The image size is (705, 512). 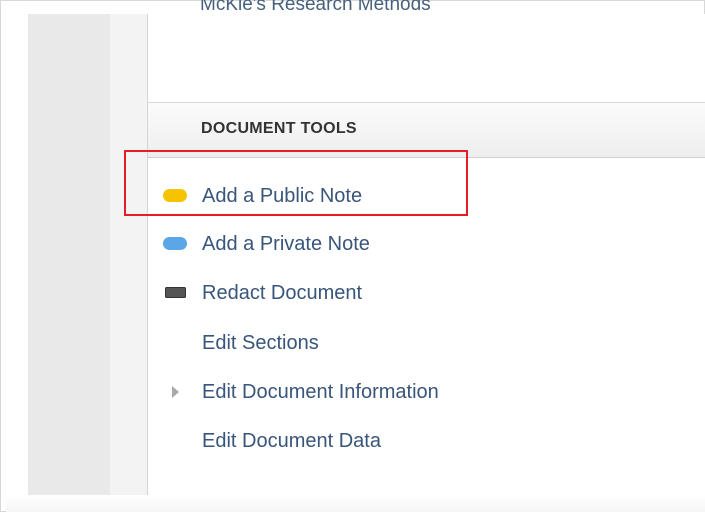 What do you see at coordinates (315, 19) in the screenshot?
I see `previous-section-title: McKie's Research Methods` at bounding box center [315, 19].